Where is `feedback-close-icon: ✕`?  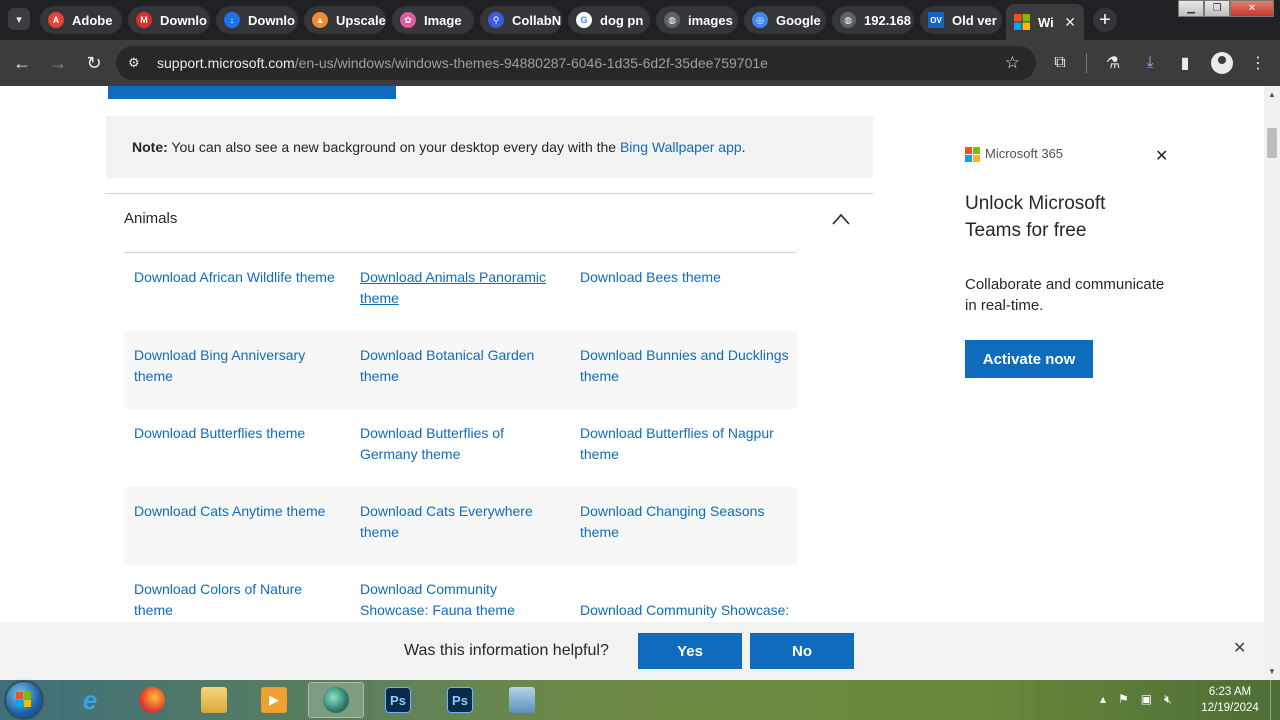 feedback-close-icon: ✕ is located at coordinates (1239, 648).